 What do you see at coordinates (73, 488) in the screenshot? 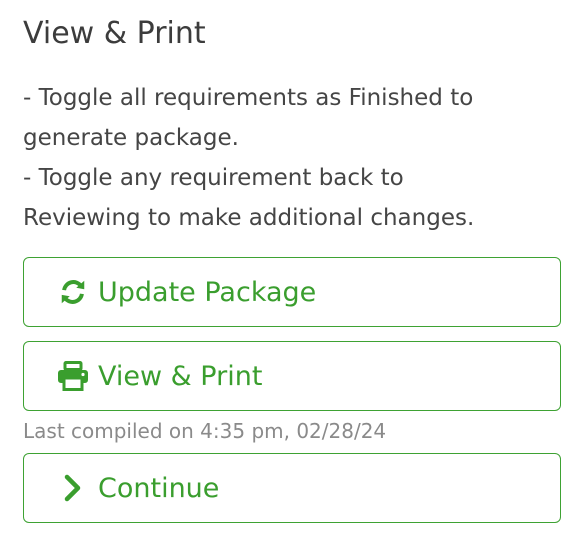
I see `chevron-right-icon` at bounding box center [73, 488].